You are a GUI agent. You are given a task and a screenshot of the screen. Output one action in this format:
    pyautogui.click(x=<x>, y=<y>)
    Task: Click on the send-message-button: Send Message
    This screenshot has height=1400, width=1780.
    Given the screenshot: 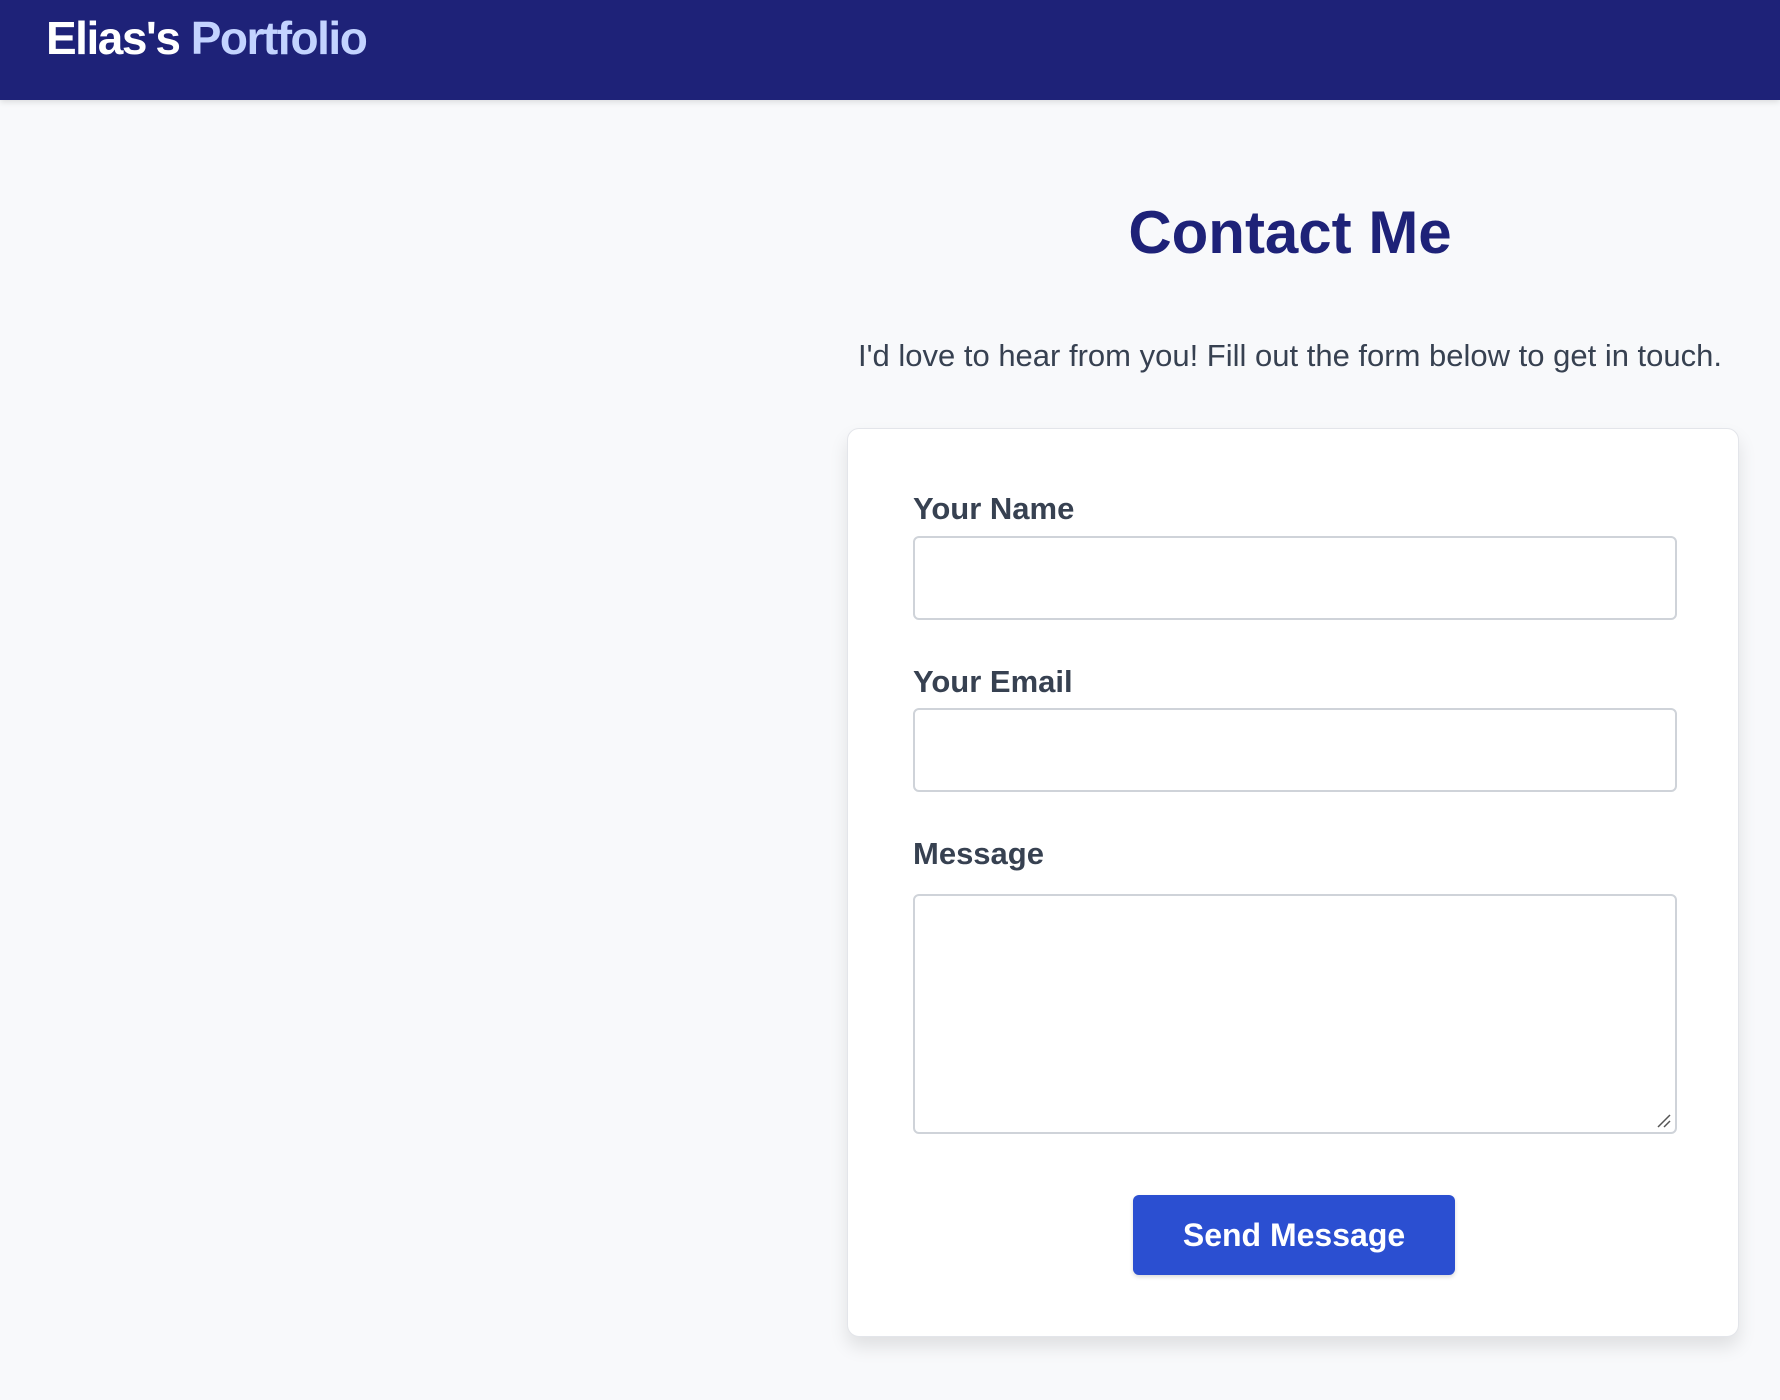 What is the action you would take?
    pyautogui.click(x=1294, y=1235)
    